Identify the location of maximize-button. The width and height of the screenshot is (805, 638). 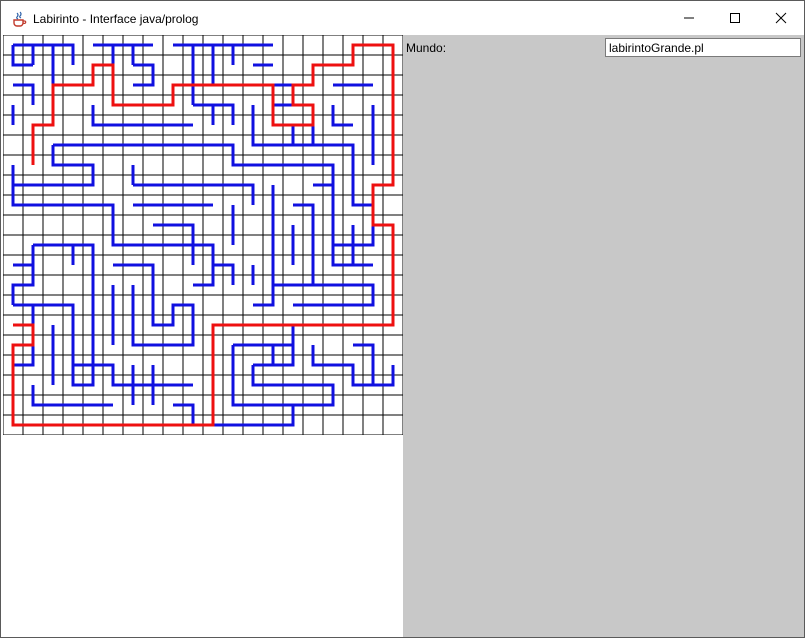
(735, 18).